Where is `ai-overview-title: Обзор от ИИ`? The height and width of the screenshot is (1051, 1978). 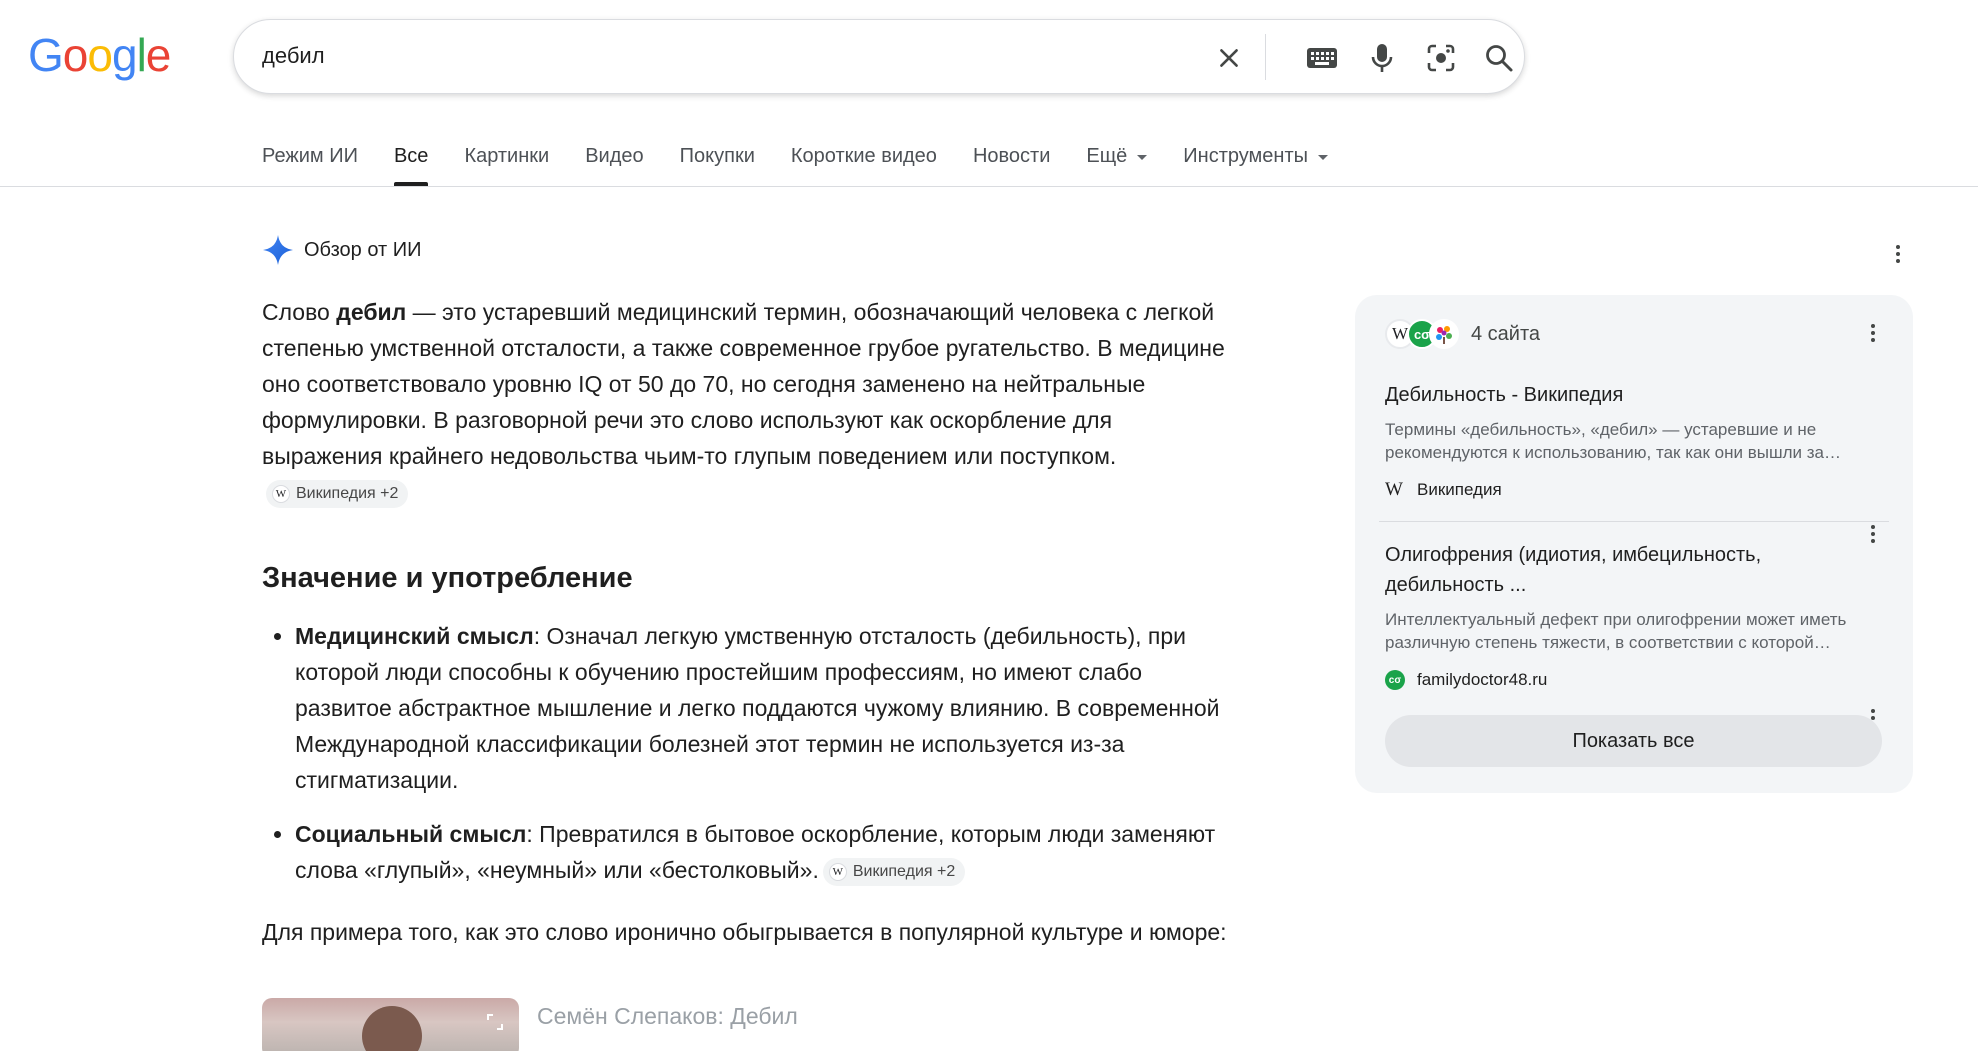 ai-overview-title: Обзор от ИИ is located at coordinates (363, 249).